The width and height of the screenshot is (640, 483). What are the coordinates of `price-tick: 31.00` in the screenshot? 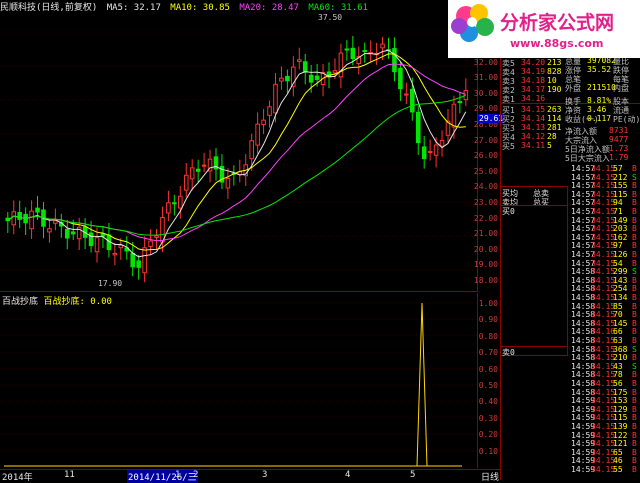 It's located at (485, 78).